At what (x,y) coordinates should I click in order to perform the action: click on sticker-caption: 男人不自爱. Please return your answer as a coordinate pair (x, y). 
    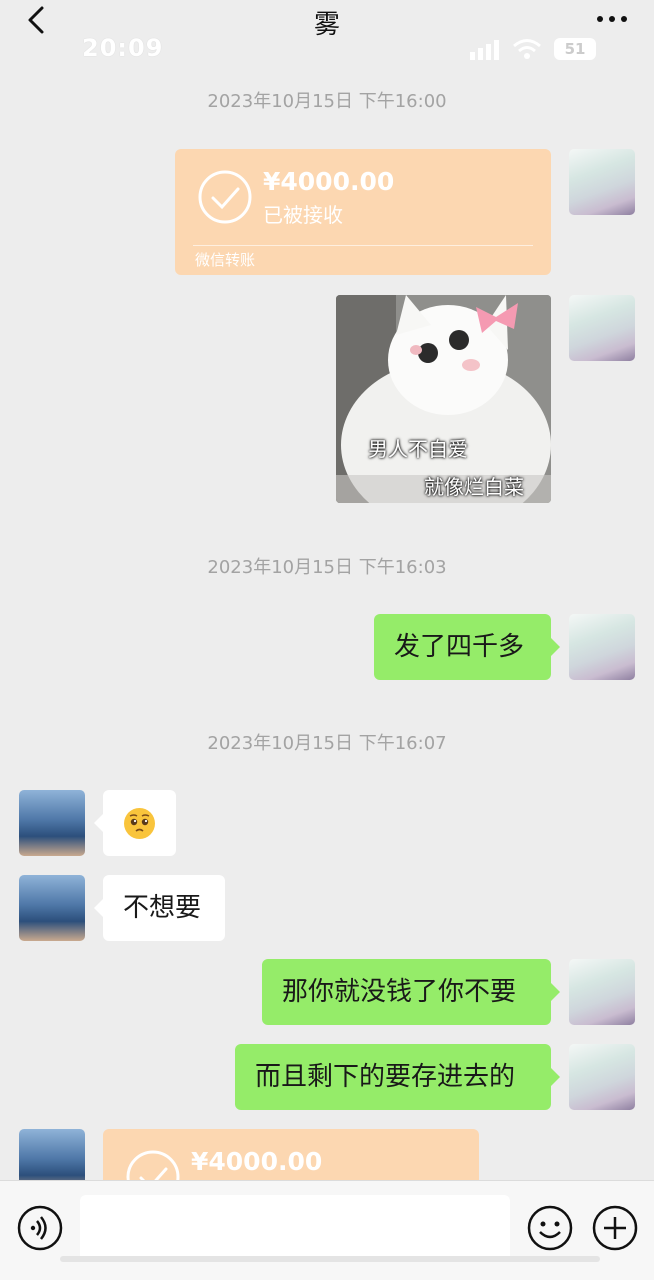
    Looking at the image, I should click on (418, 449).